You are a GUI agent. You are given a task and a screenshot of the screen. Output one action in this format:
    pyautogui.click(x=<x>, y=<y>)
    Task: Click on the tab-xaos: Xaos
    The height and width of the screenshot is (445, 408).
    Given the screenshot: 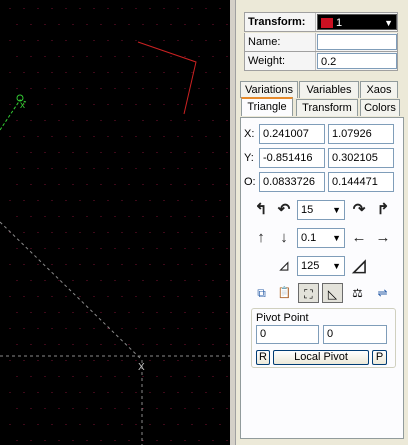 What is the action you would take?
    pyautogui.click(x=379, y=89)
    